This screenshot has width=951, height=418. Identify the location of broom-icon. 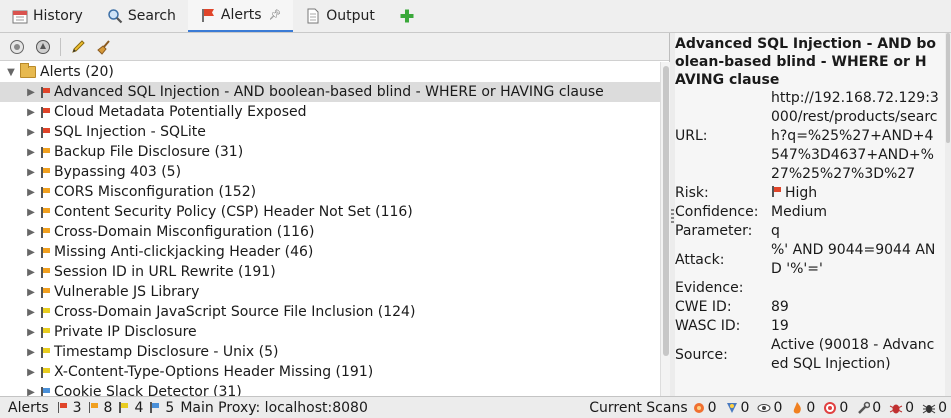
(104, 47).